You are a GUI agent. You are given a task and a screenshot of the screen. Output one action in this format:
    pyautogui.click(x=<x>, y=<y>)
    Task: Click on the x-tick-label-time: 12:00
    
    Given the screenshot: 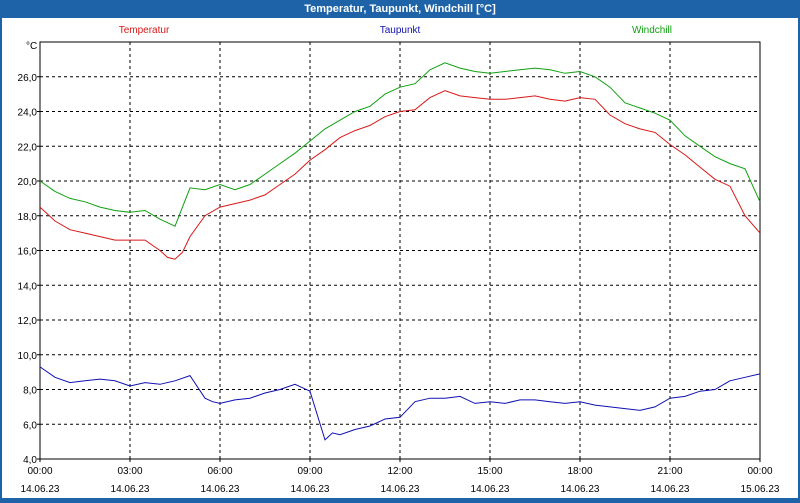 What is the action you would take?
    pyautogui.click(x=399, y=471)
    